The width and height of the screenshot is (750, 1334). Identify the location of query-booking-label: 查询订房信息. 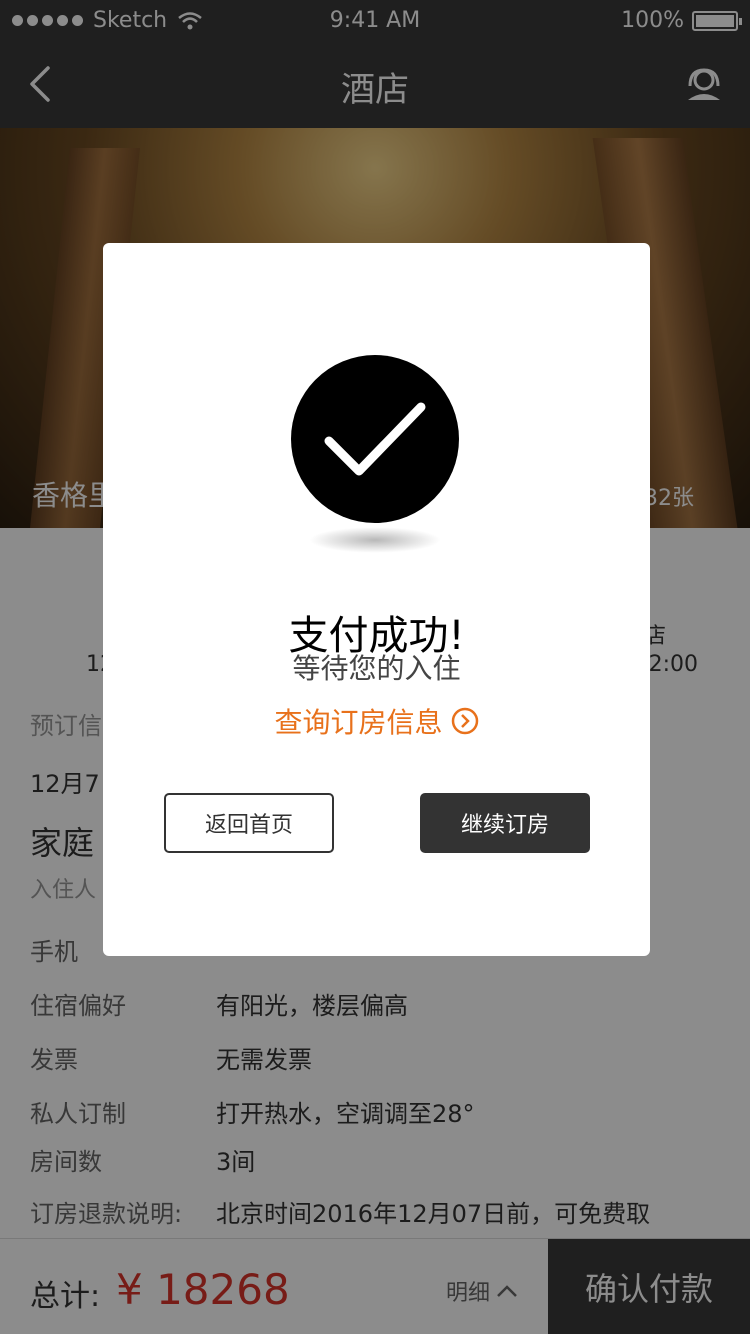
(358, 722).